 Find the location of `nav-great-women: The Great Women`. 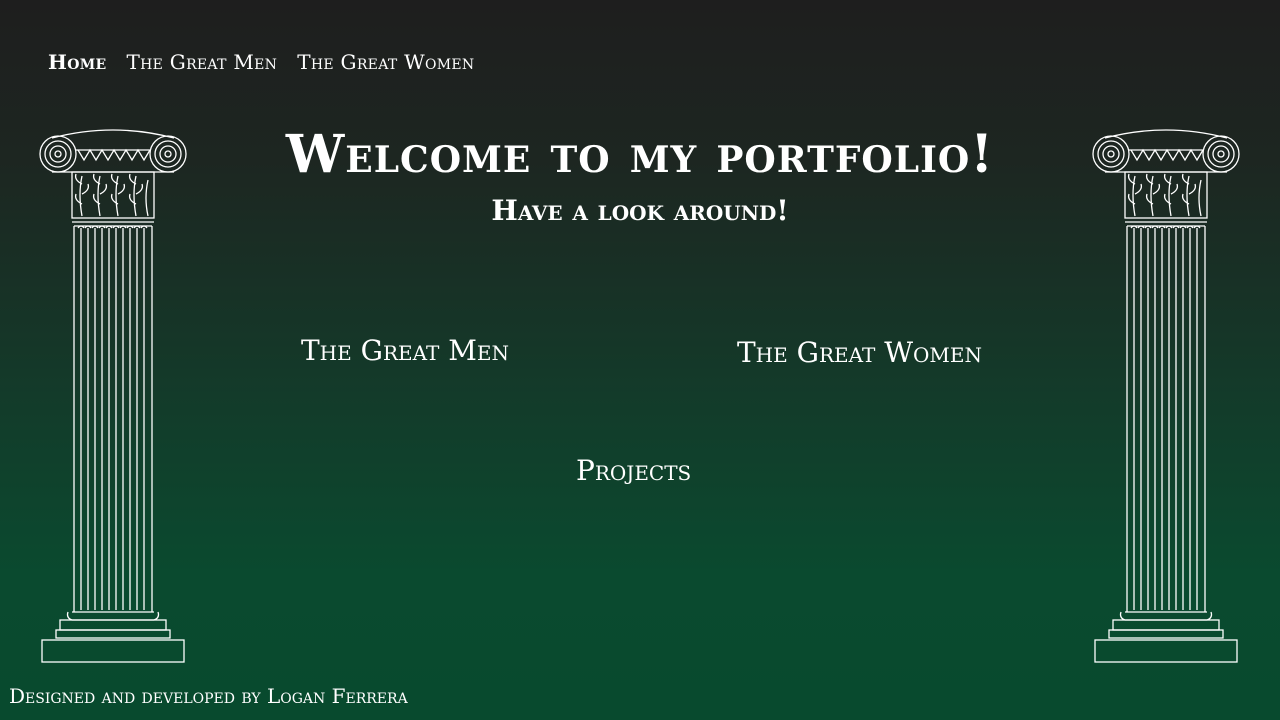

nav-great-women: The Great Women is located at coordinates (385, 62).